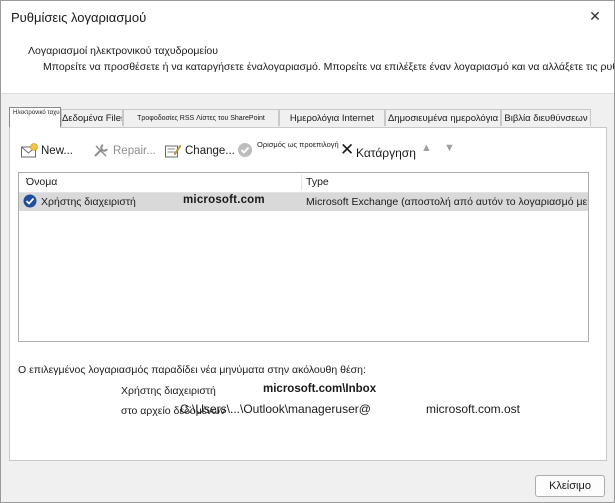 The width and height of the screenshot is (615, 503). Describe the element at coordinates (332, 117) in the screenshot. I see `tab-internet-calendars: Ημερολόγια Internet` at that location.